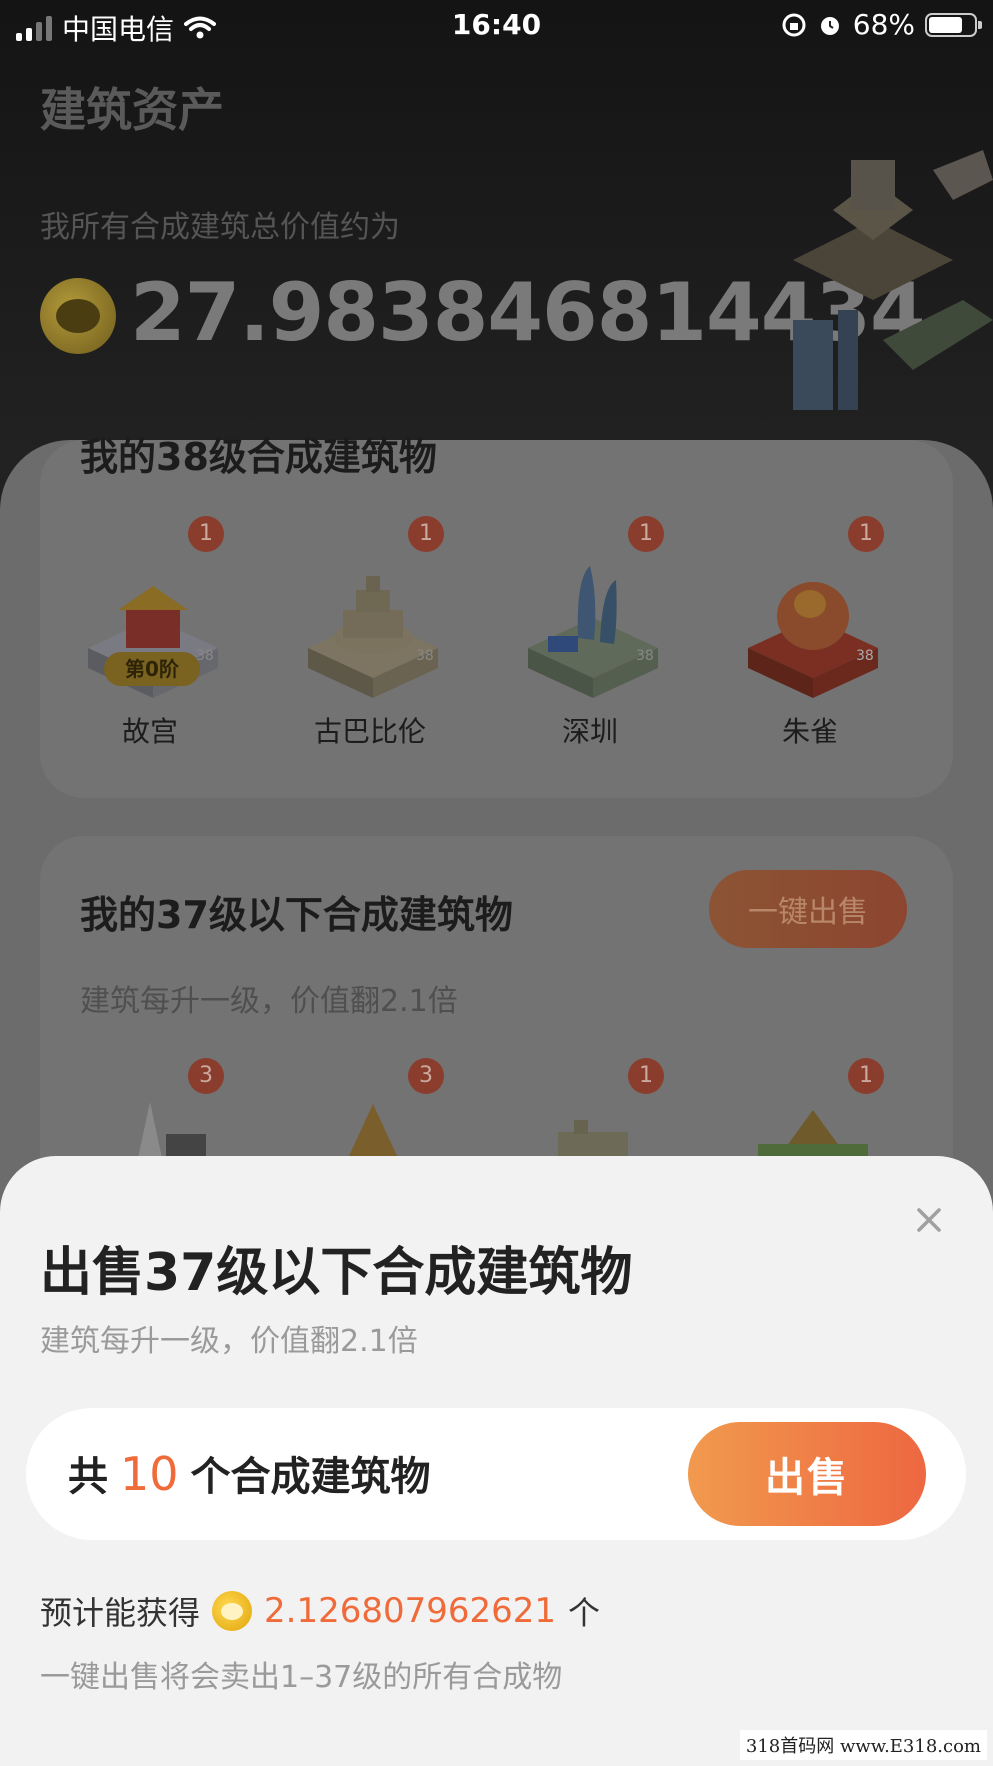 Image resolution: width=993 pixels, height=1766 pixels. What do you see at coordinates (883, 24) in the screenshot?
I see `battery-percent: 68%` at bounding box center [883, 24].